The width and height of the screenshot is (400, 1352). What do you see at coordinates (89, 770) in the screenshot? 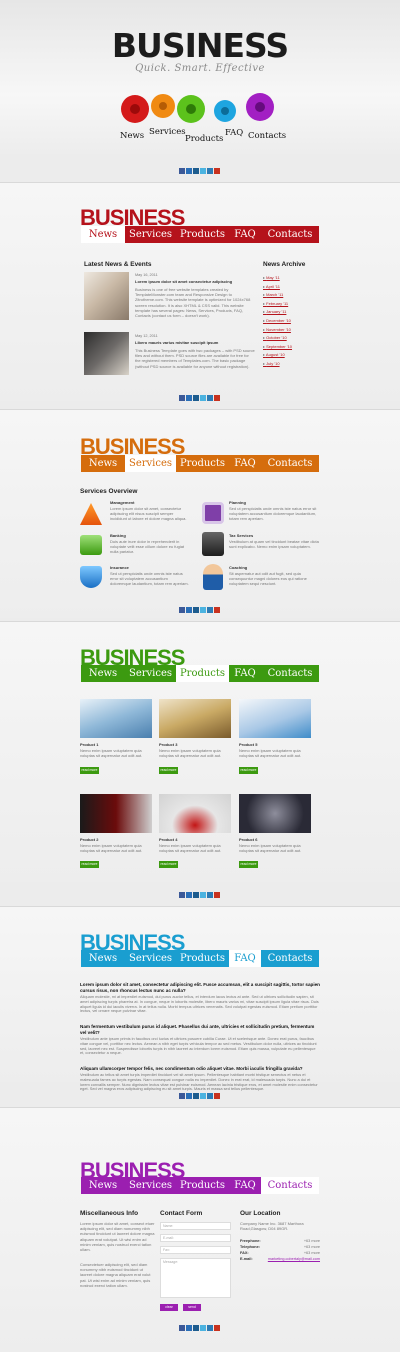
I see `read-more-button-1: read more` at bounding box center [89, 770].